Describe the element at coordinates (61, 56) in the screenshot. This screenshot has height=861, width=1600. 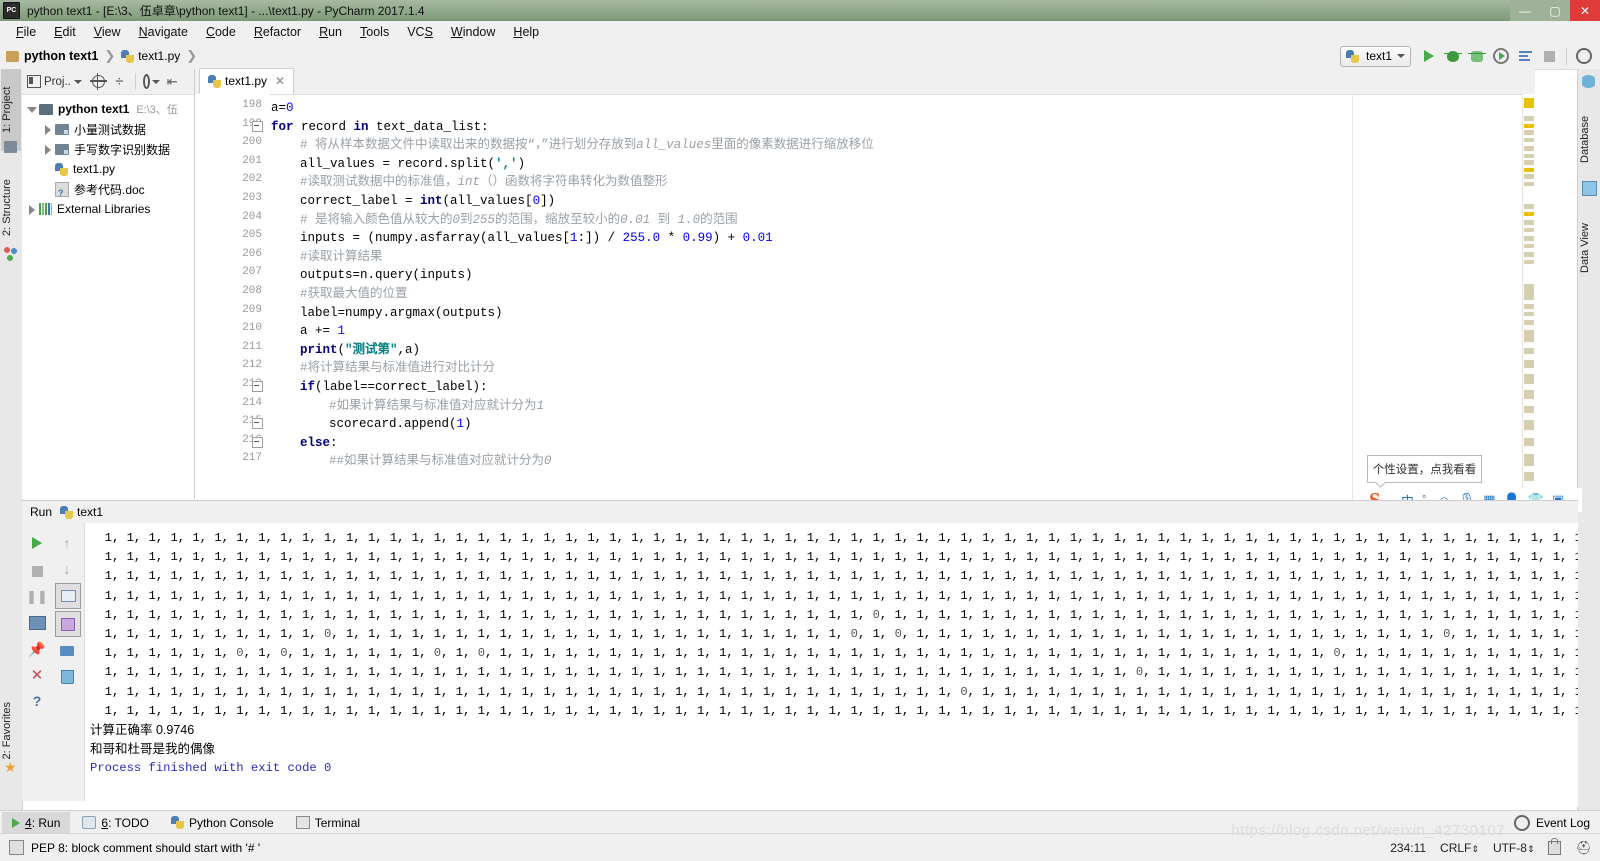
I see `breadcrumb-project: python text1` at that location.